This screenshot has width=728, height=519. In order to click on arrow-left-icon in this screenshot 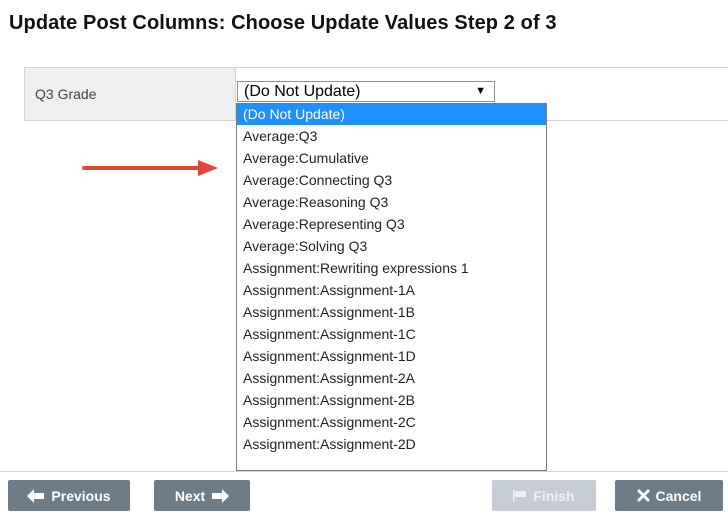, I will do `click(36, 495)`.